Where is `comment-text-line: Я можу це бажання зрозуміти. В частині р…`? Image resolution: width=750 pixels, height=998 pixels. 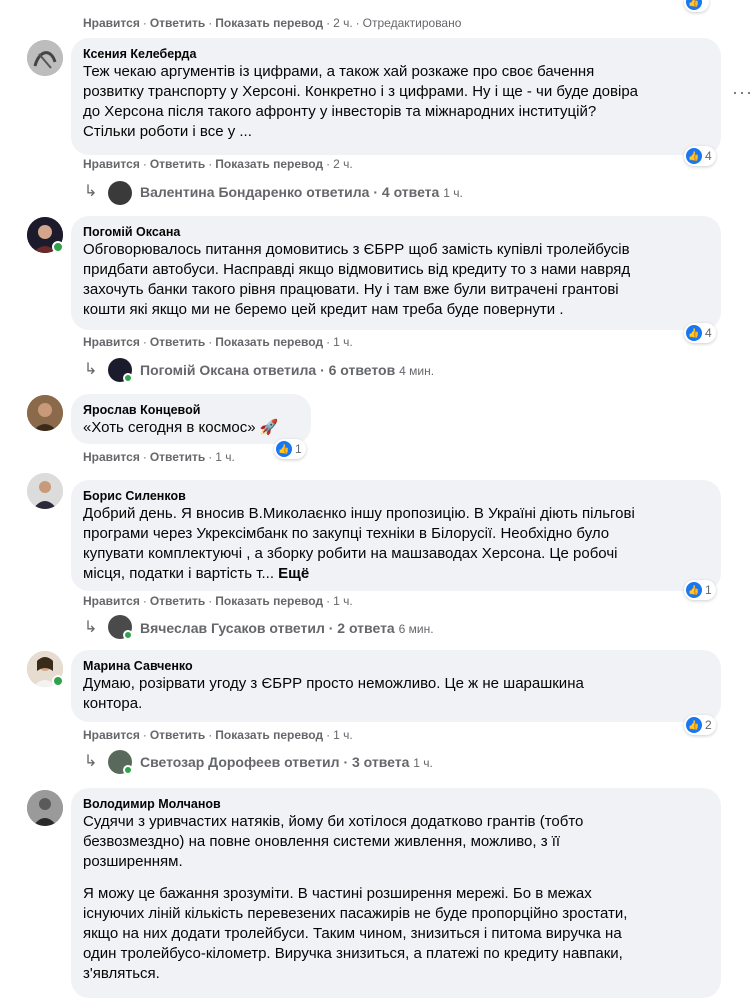 comment-text-line: Я можу це бажання зрозуміти. В частині р… is located at coordinates (337, 893).